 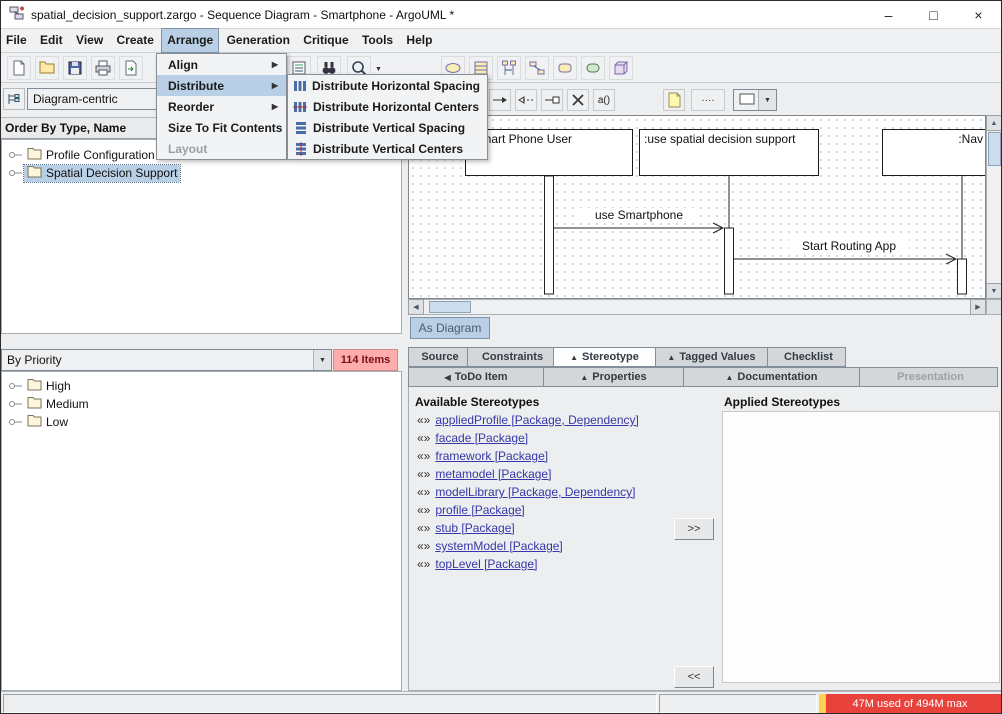 What do you see at coordinates (537, 68) in the screenshot?
I see `collaboration-diagram-icon` at bounding box center [537, 68].